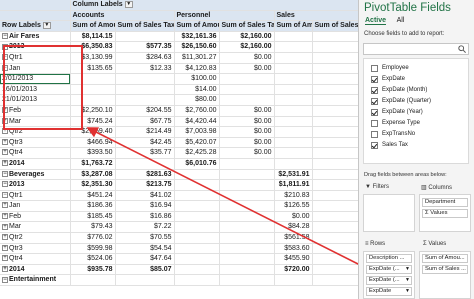 The width and height of the screenshot is (474, 299). I want to click on values-text: Σ Values, so click(435, 244).